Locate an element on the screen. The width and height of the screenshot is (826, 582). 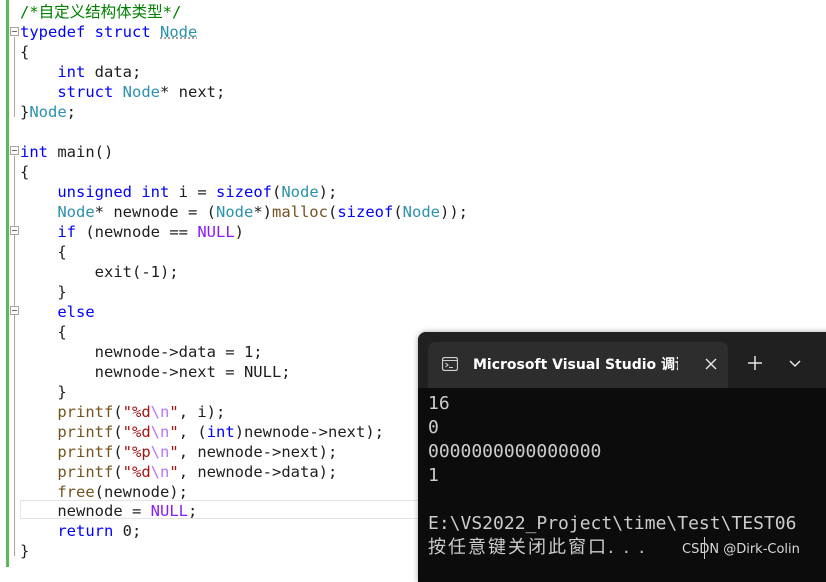
output-line: 0000000000000000 is located at coordinates (515, 451).